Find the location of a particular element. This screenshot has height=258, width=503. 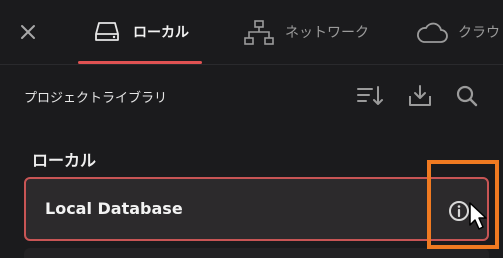

tab-network-label: ネットワーク is located at coordinates (327, 33).